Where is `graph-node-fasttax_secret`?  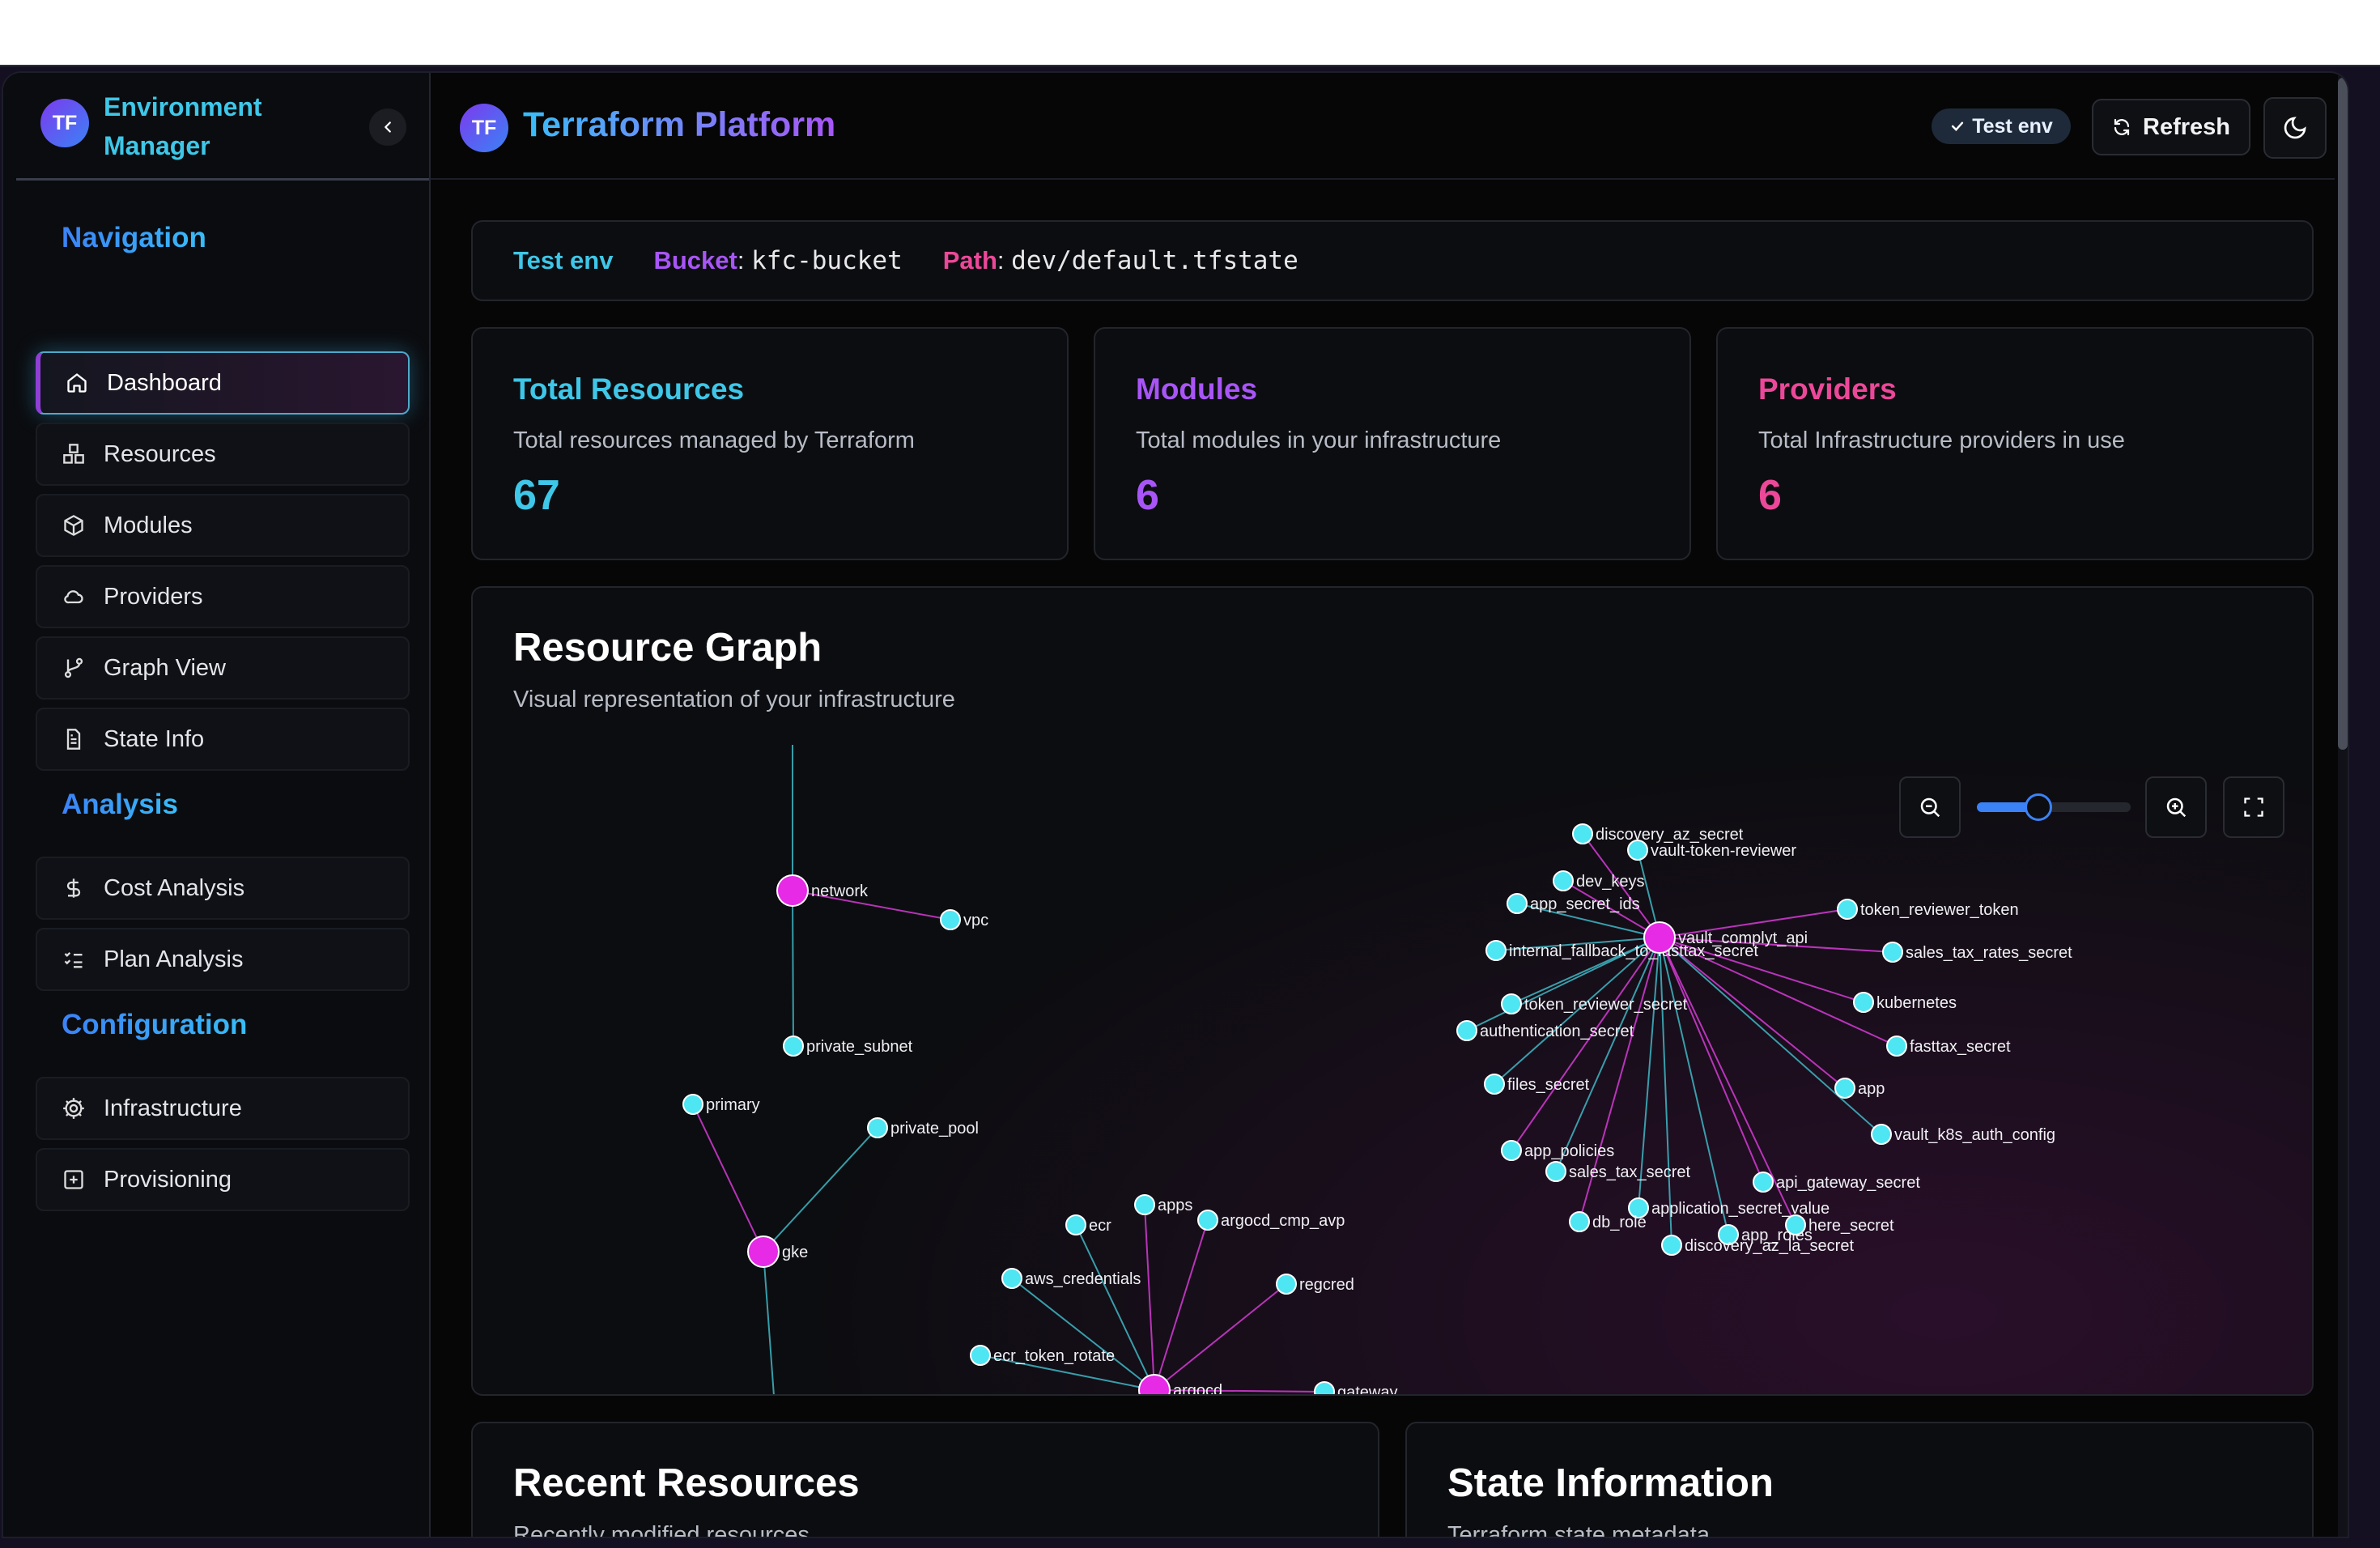
graph-node-fasttax_secret is located at coordinates (1897, 1047).